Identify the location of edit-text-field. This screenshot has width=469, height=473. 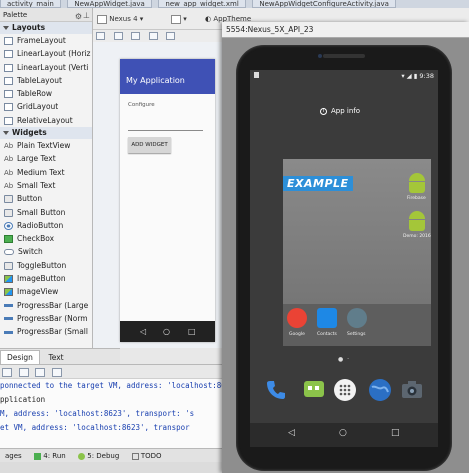
(165, 130).